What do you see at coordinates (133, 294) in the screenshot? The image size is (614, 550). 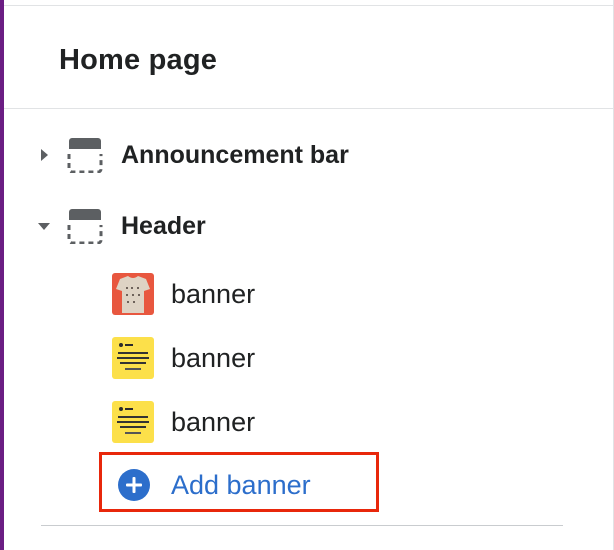 I see `tshirt-thumbnail` at bounding box center [133, 294].